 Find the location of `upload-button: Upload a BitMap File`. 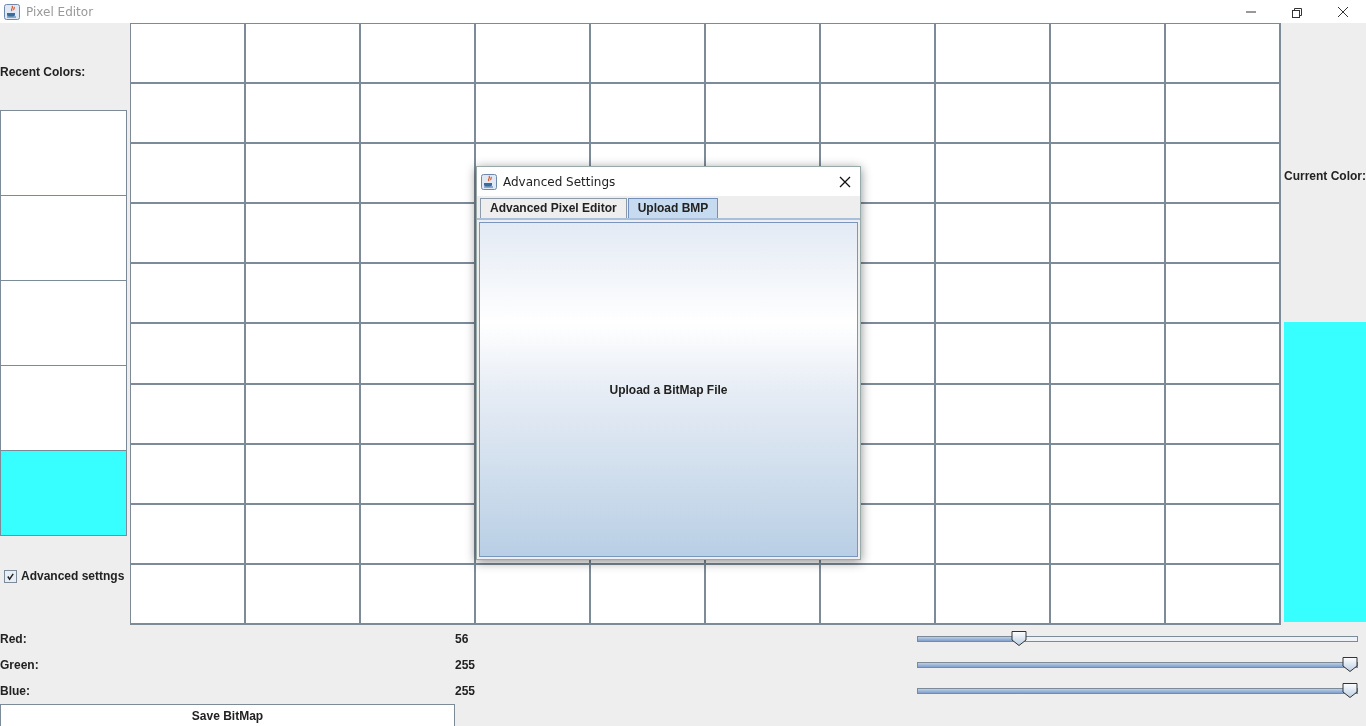

upload-button: Upload a BitMap File is located at coordinates (668, 389).